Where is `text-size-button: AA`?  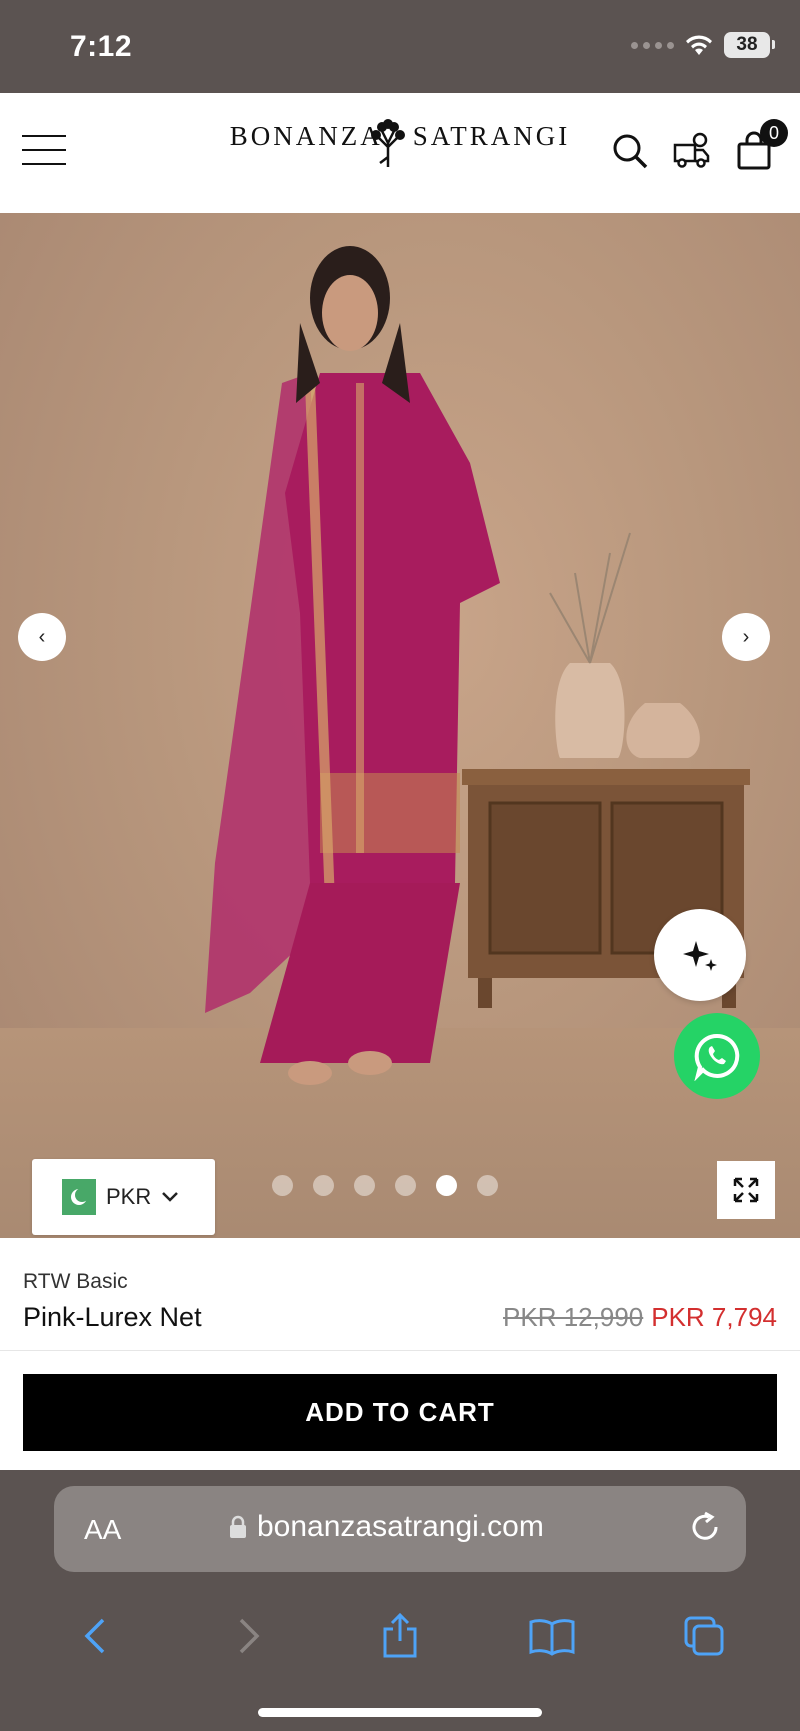
text-size-button: AA is located at coordinates (102, 1530).